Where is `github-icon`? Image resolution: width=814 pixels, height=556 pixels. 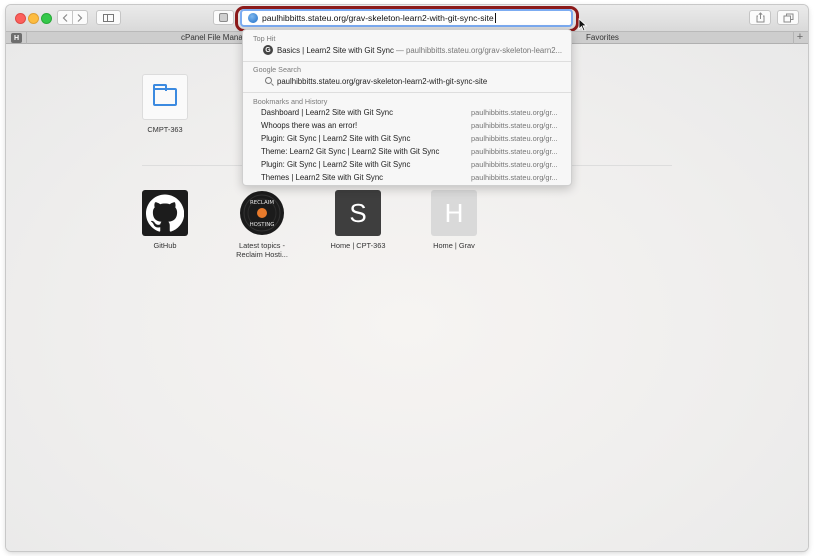
github-icon is located at coordinates (165, 213).